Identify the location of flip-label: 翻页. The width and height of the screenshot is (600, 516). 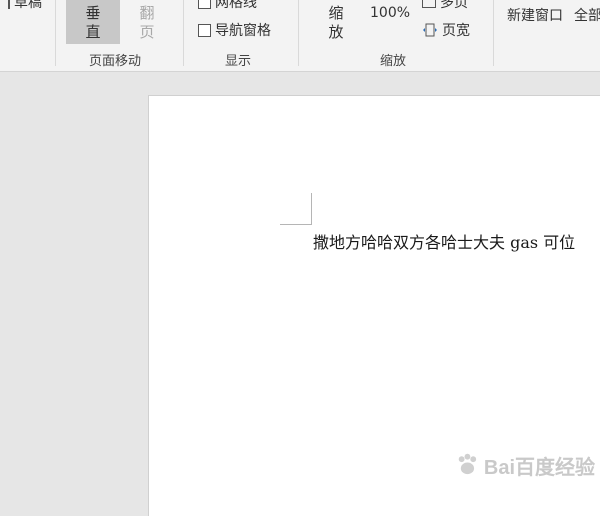
(147, 21).